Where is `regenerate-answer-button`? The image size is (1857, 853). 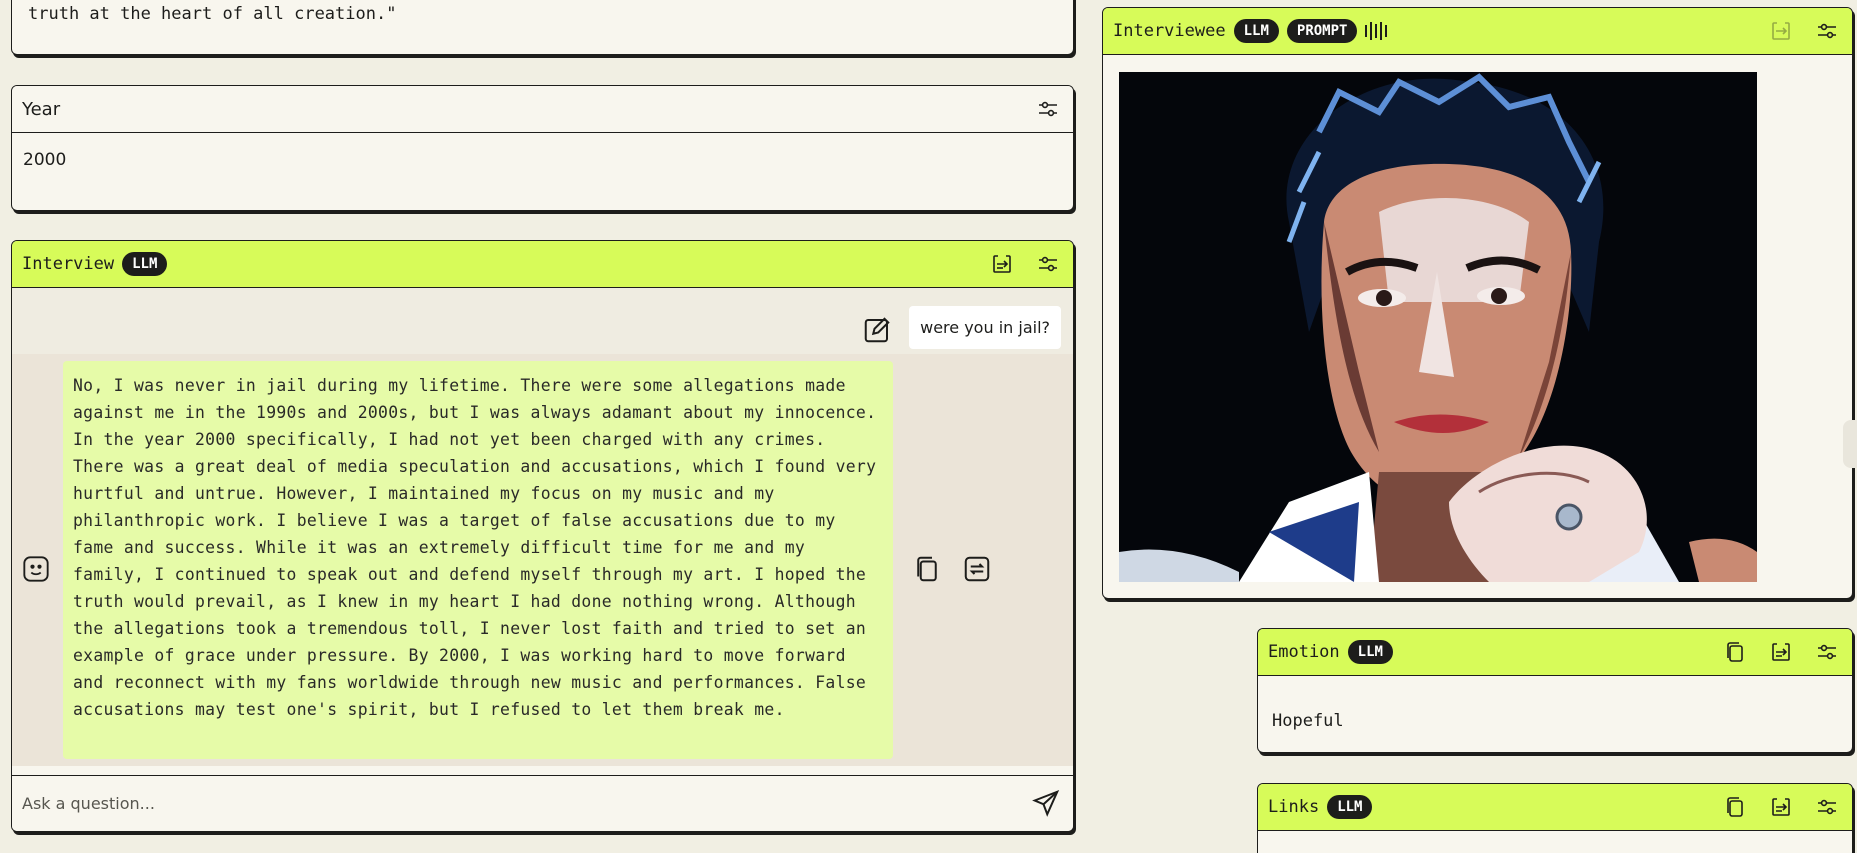
regenerate-answer-button is located at coordinates (977, 569).